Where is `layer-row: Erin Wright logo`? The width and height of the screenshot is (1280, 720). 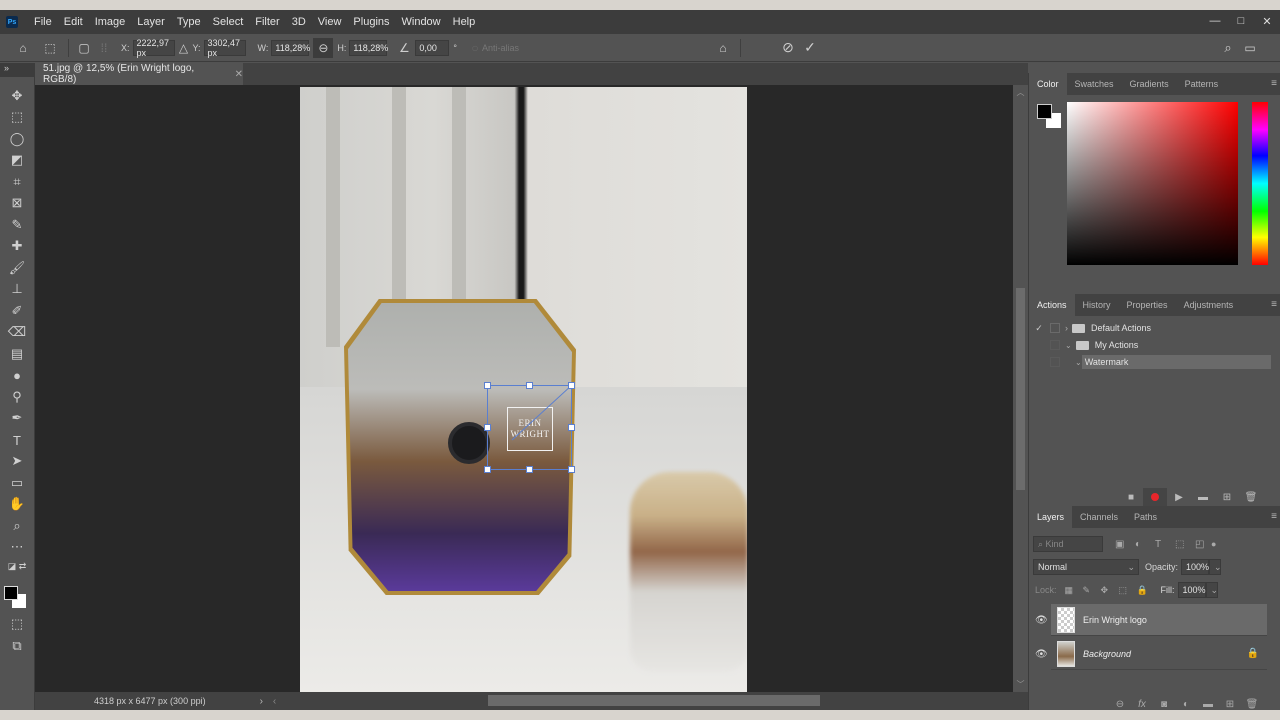 layer-row: Erin Wright logo is located at coordinates (1159, 620).